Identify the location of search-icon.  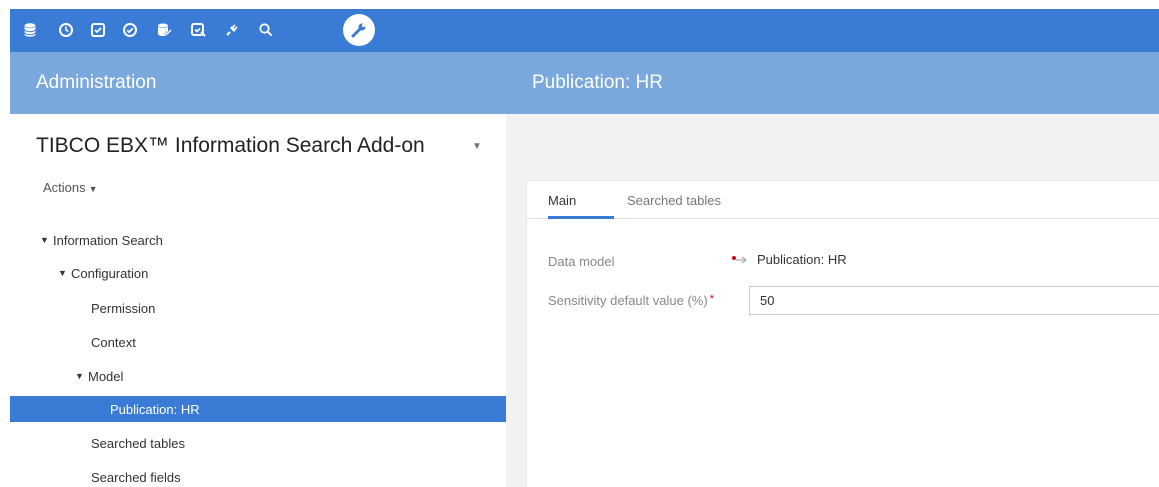
(266, 30).